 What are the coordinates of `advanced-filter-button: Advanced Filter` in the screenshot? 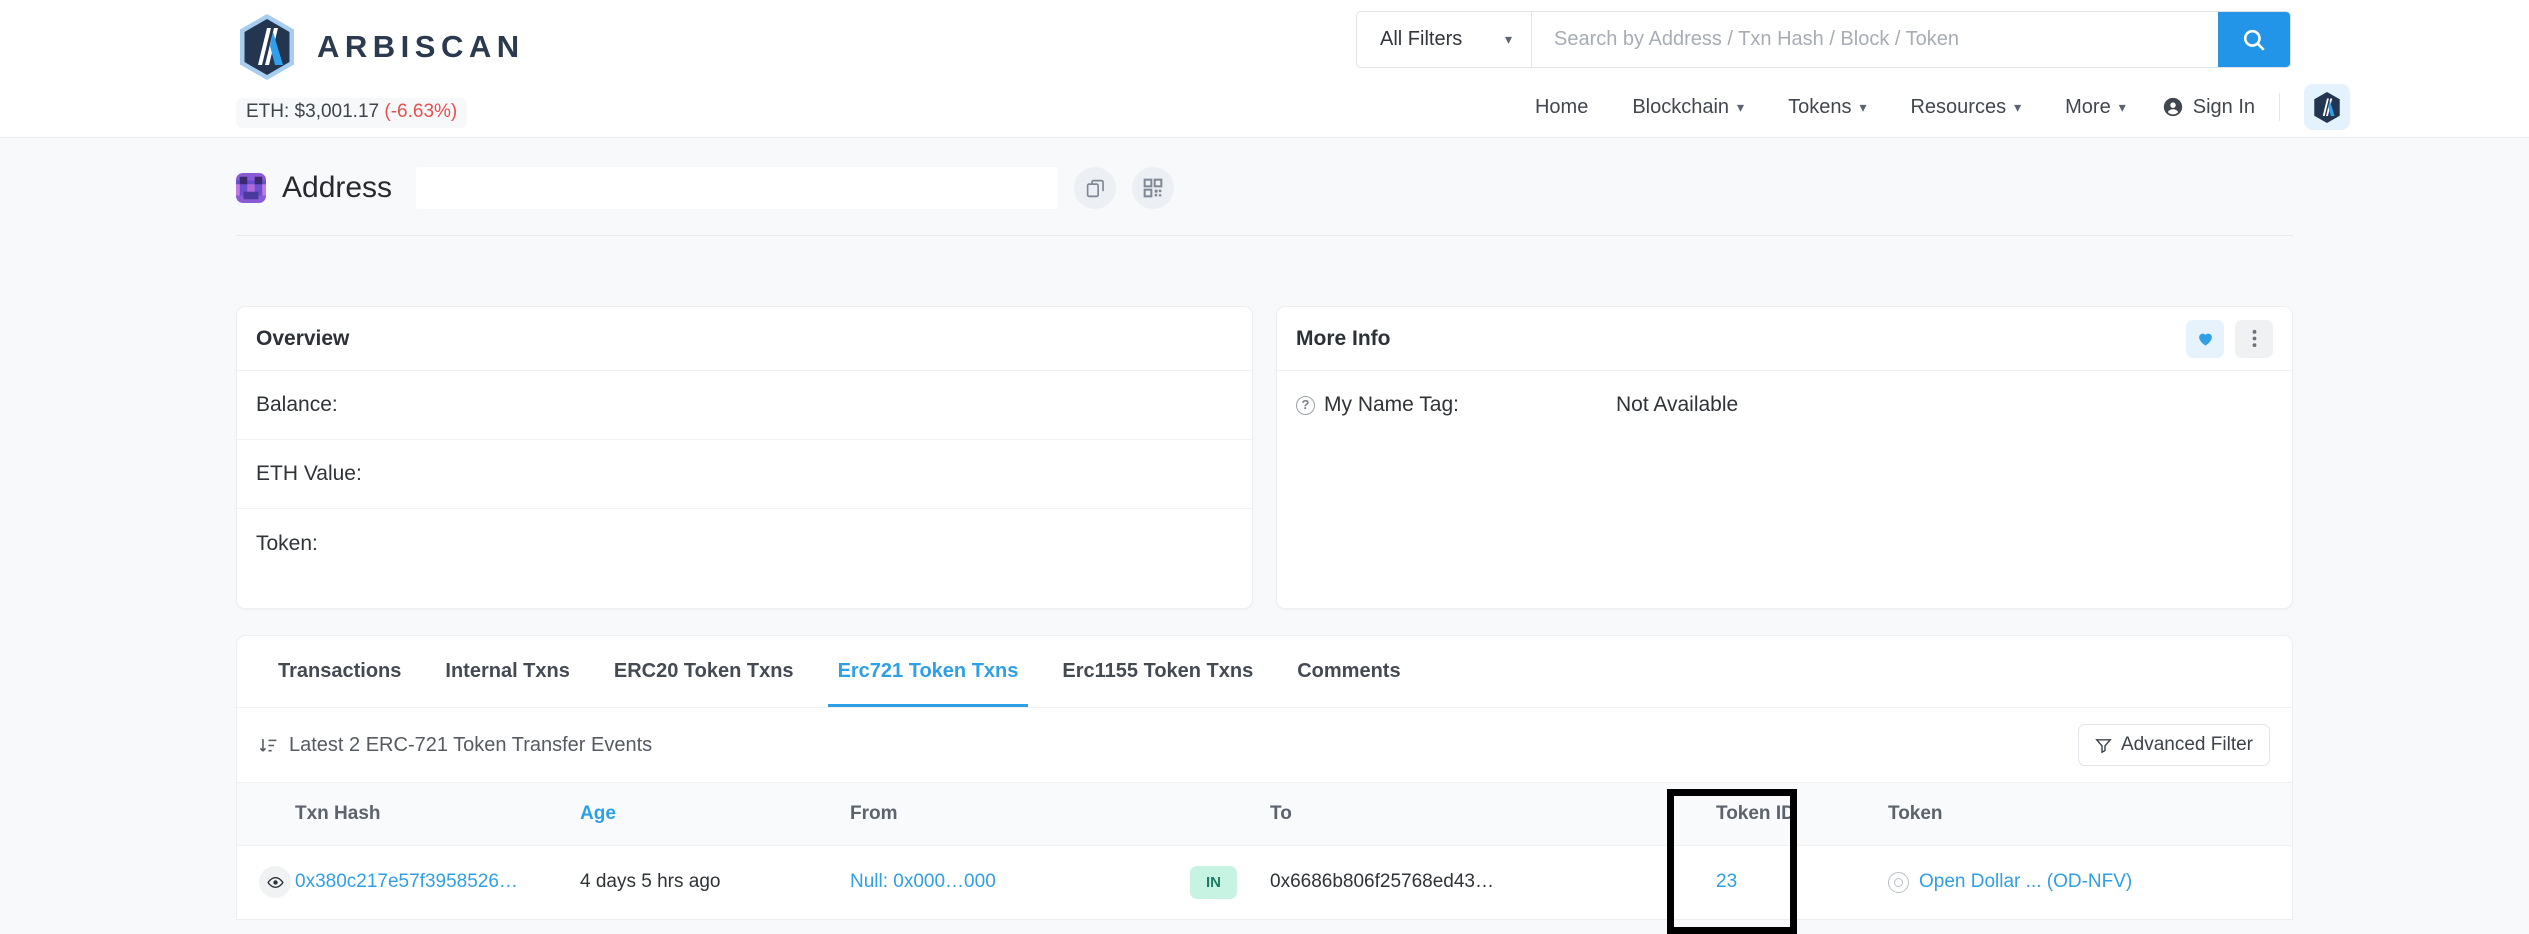 It's located at (2173, 745).